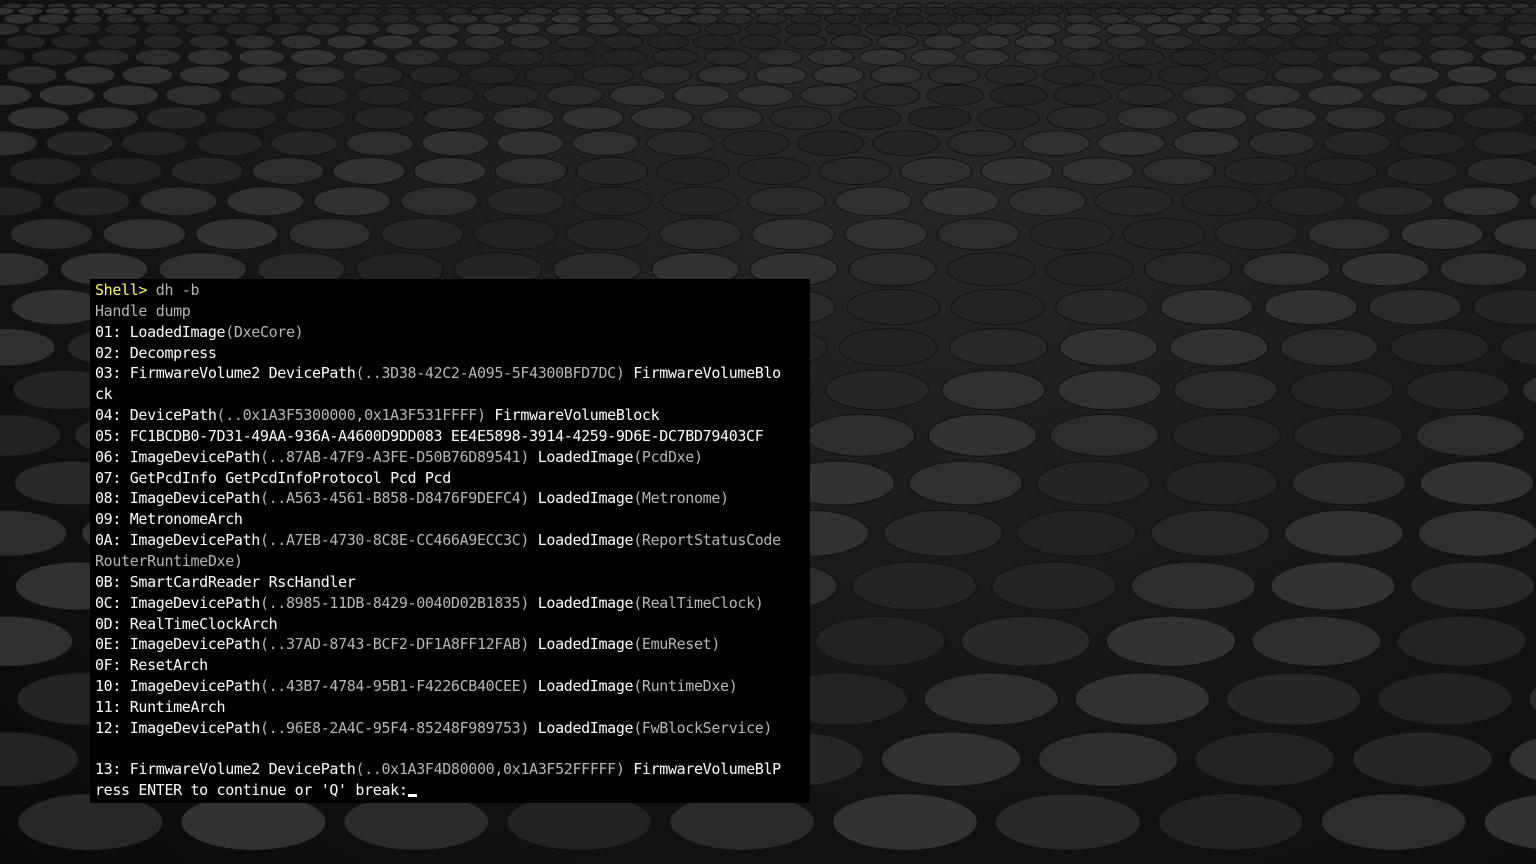 This screenshot has width=1536, height=864. Describe the element at coordinates (394, 602) in the screenshot. I see `output-segment: (..8985-11DB-8429-0040D02B1835)` at that location.